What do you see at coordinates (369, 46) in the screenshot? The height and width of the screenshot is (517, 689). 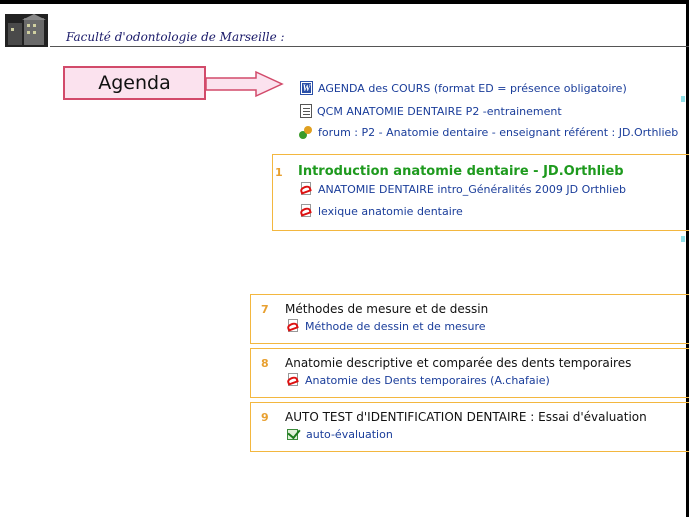 I see `header-divider` at bounding box center [369, 46].